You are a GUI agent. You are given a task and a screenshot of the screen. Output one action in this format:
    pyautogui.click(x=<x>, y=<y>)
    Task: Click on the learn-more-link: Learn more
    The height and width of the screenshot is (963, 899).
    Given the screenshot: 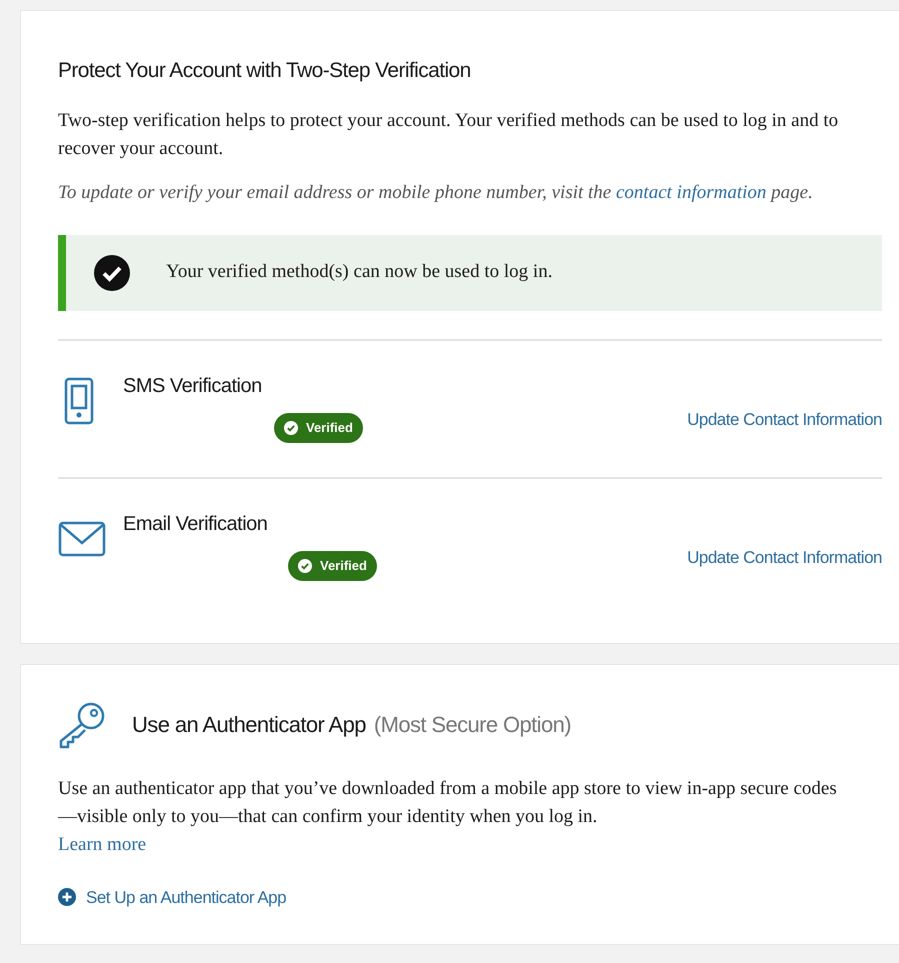 What is the action you would take?
    pyautogui.click(x=102, y=844)
    